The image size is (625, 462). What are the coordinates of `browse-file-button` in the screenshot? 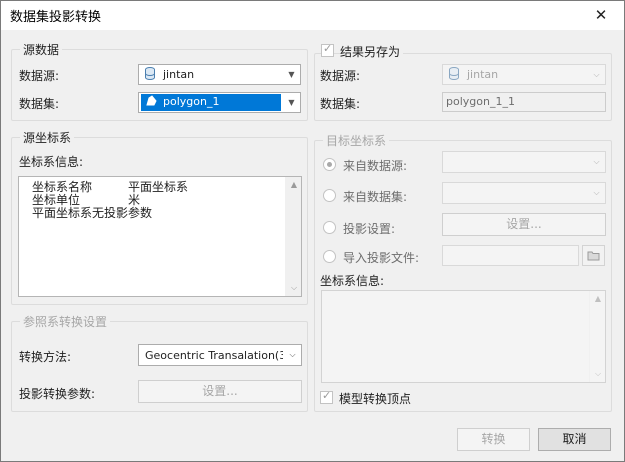 It's located at (593, 255).